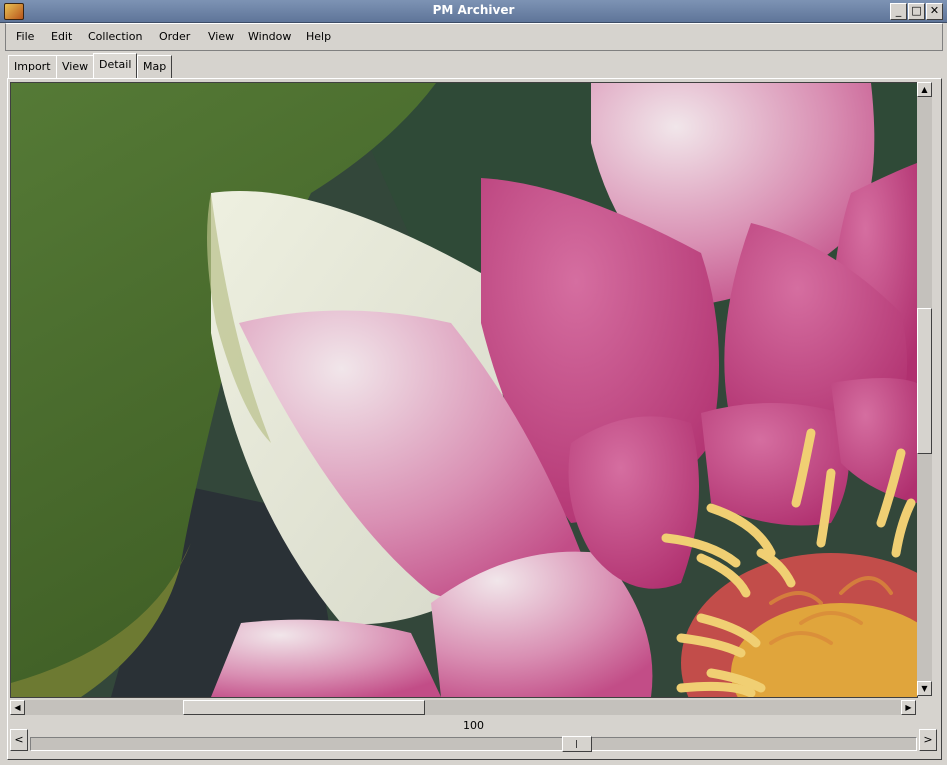  I want to click on tab-map: Map, so click(155, 66).